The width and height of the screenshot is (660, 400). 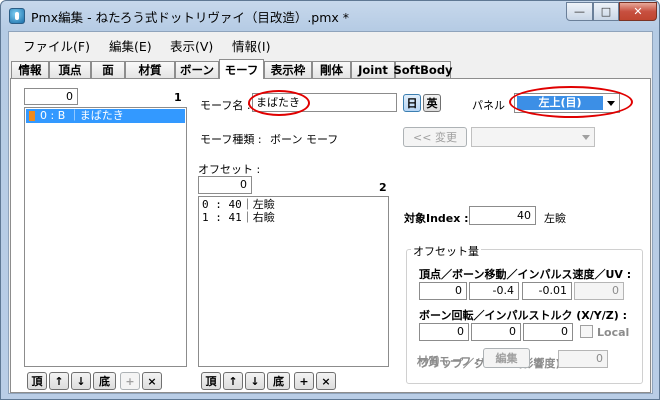 I want to click on offset-count-label: 2, so click(x=383, y=187).